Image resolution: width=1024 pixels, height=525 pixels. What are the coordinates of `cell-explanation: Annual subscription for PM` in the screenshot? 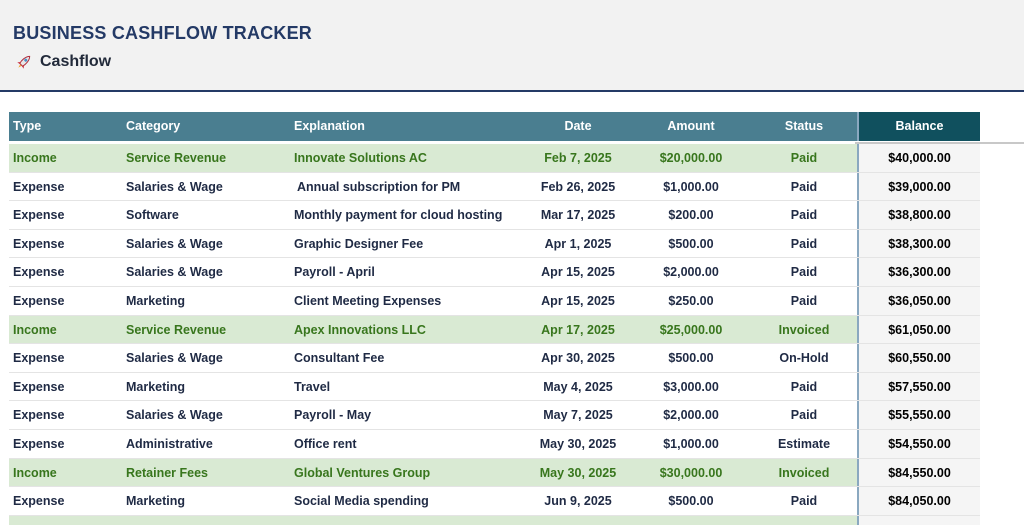 It's located at (407, 187).